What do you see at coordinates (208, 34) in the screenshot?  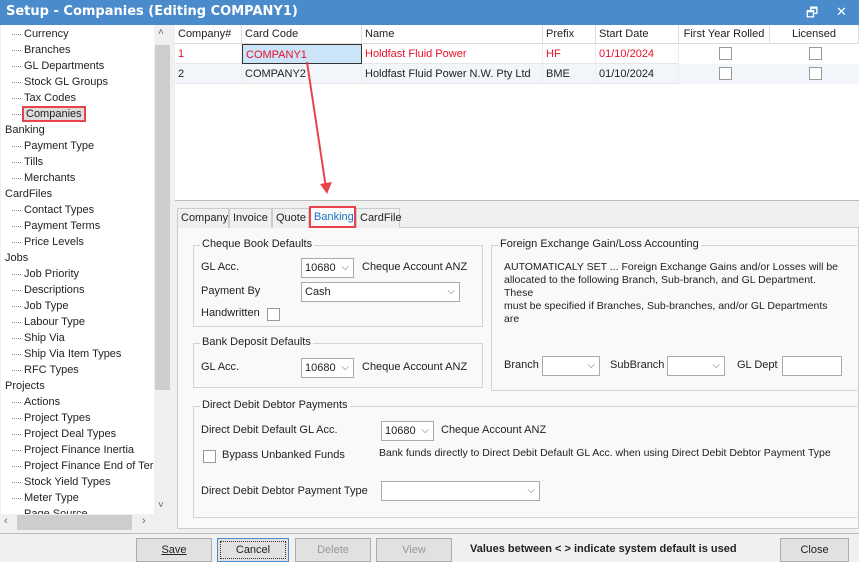 I see `column-header: Company#` at bounding box center [208, 34].